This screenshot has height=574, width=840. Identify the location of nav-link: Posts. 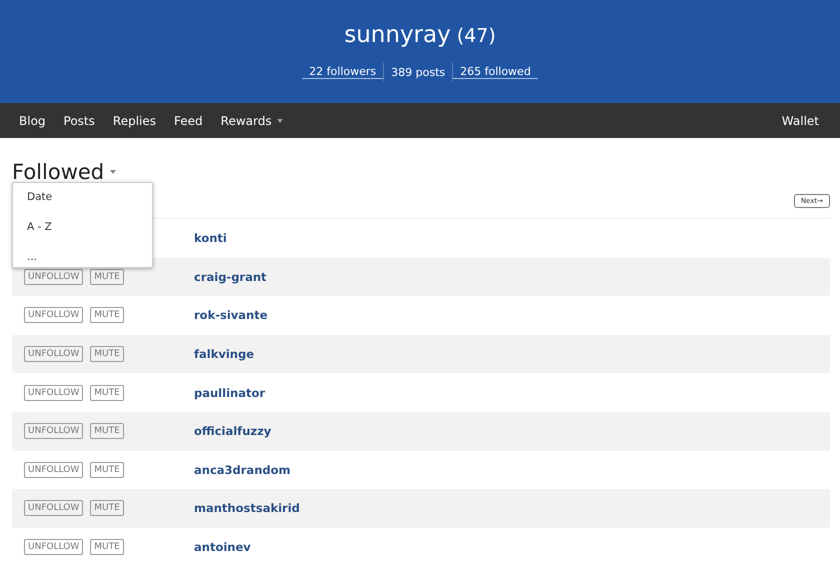
(79, 121).